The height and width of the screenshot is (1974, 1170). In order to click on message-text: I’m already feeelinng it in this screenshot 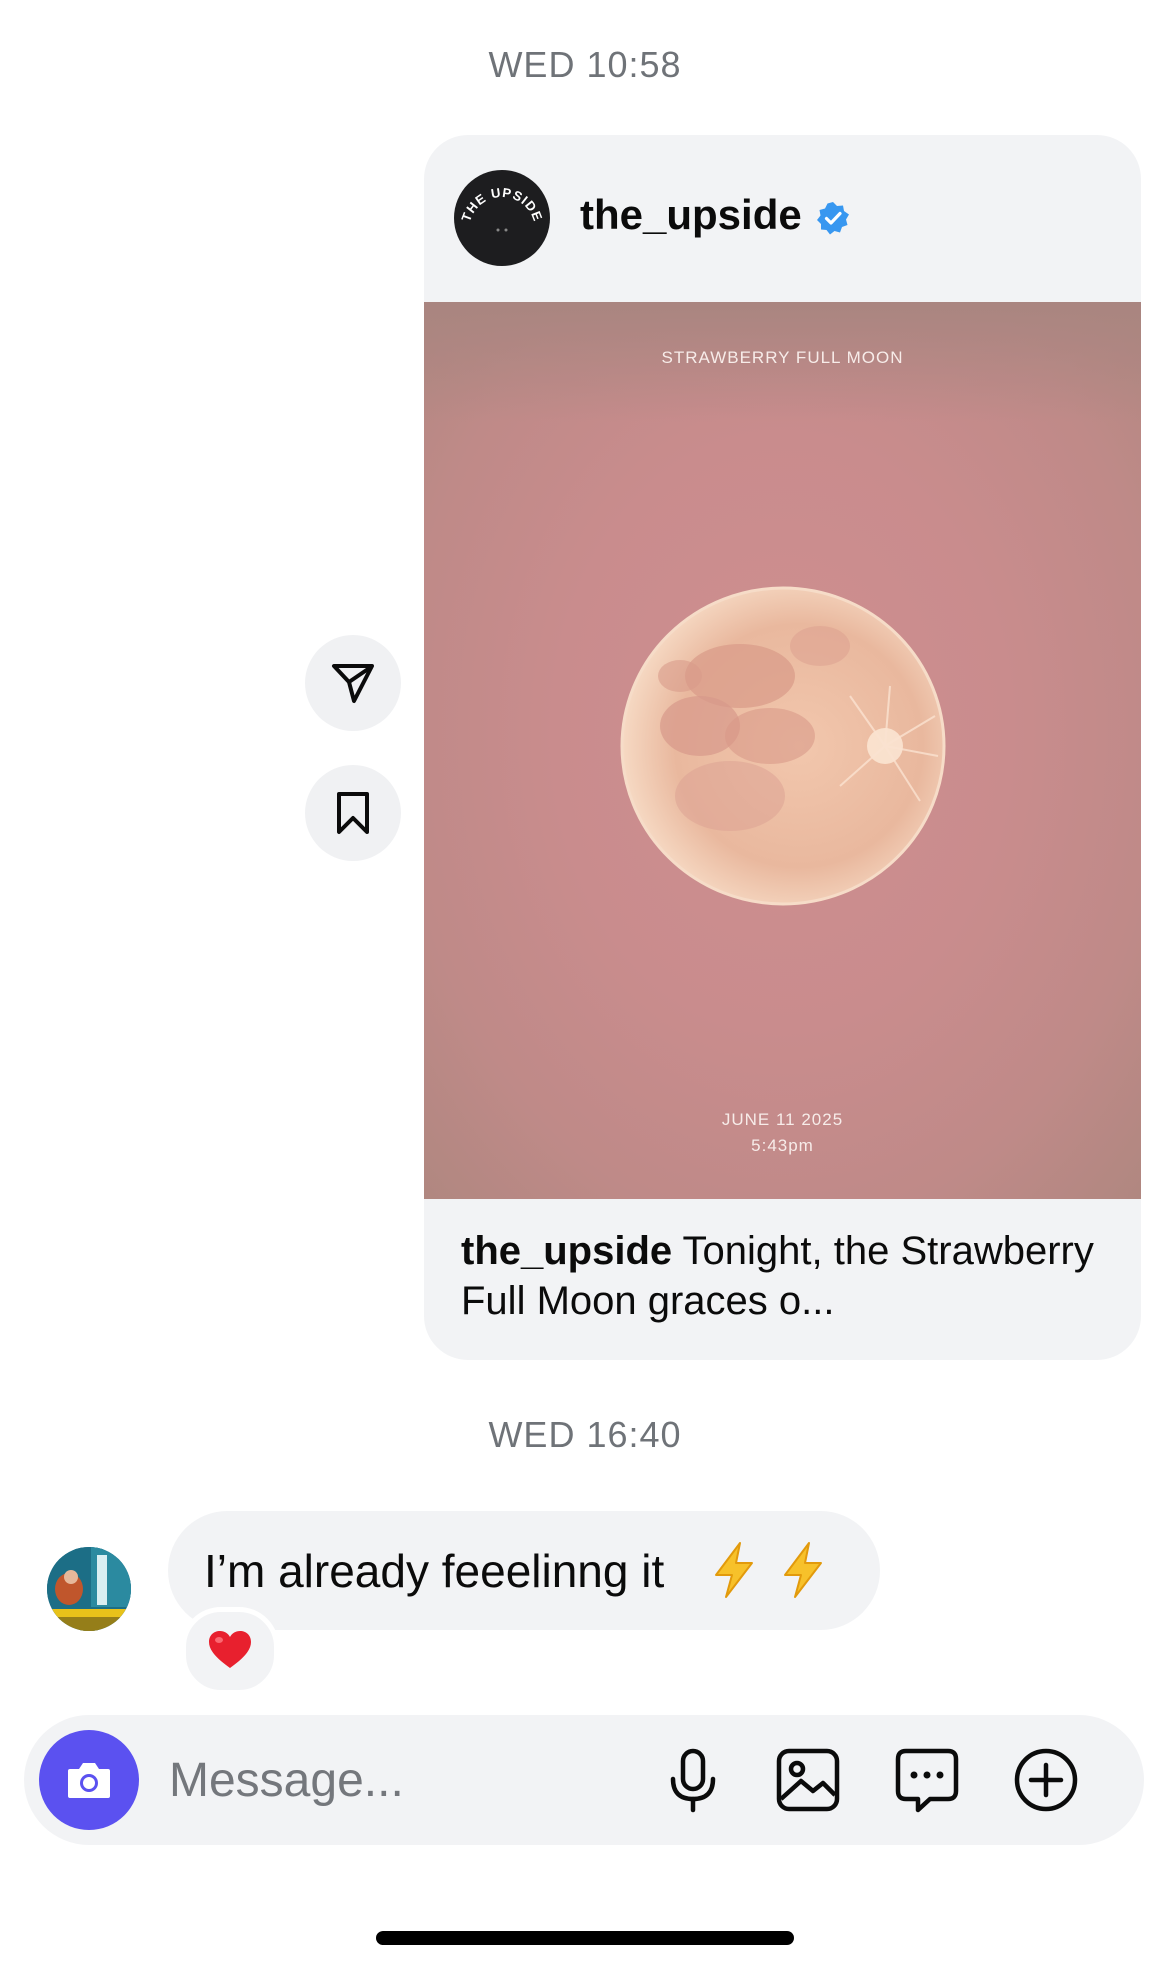, I will do `click(434, 1571)`.